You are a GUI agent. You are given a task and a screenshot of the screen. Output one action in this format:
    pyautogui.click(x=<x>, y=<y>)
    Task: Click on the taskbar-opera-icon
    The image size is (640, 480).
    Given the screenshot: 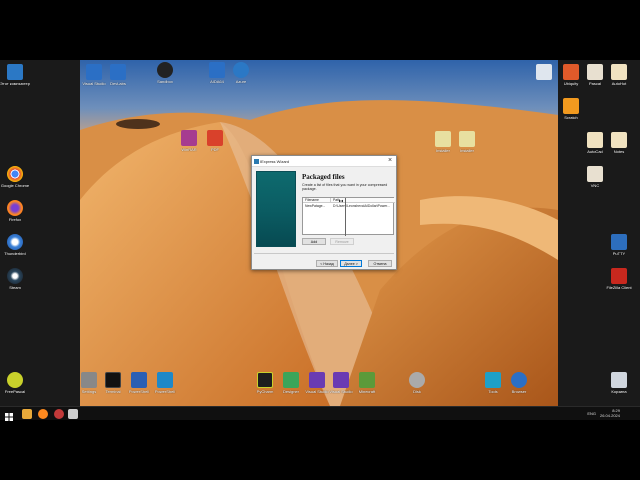 What is the action you would take?
    pyautogui.click(x=59, y=414)
    